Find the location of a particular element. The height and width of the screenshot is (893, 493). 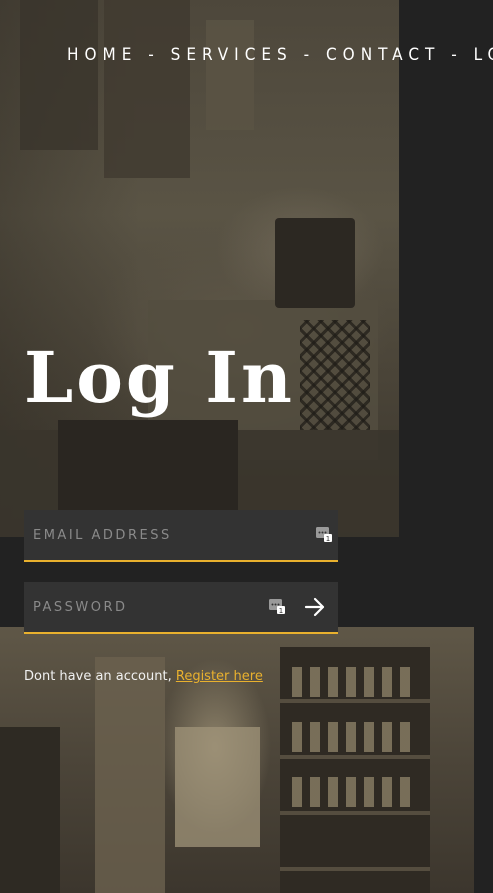

arrow-right-icon is located at coordinates (315, 607).